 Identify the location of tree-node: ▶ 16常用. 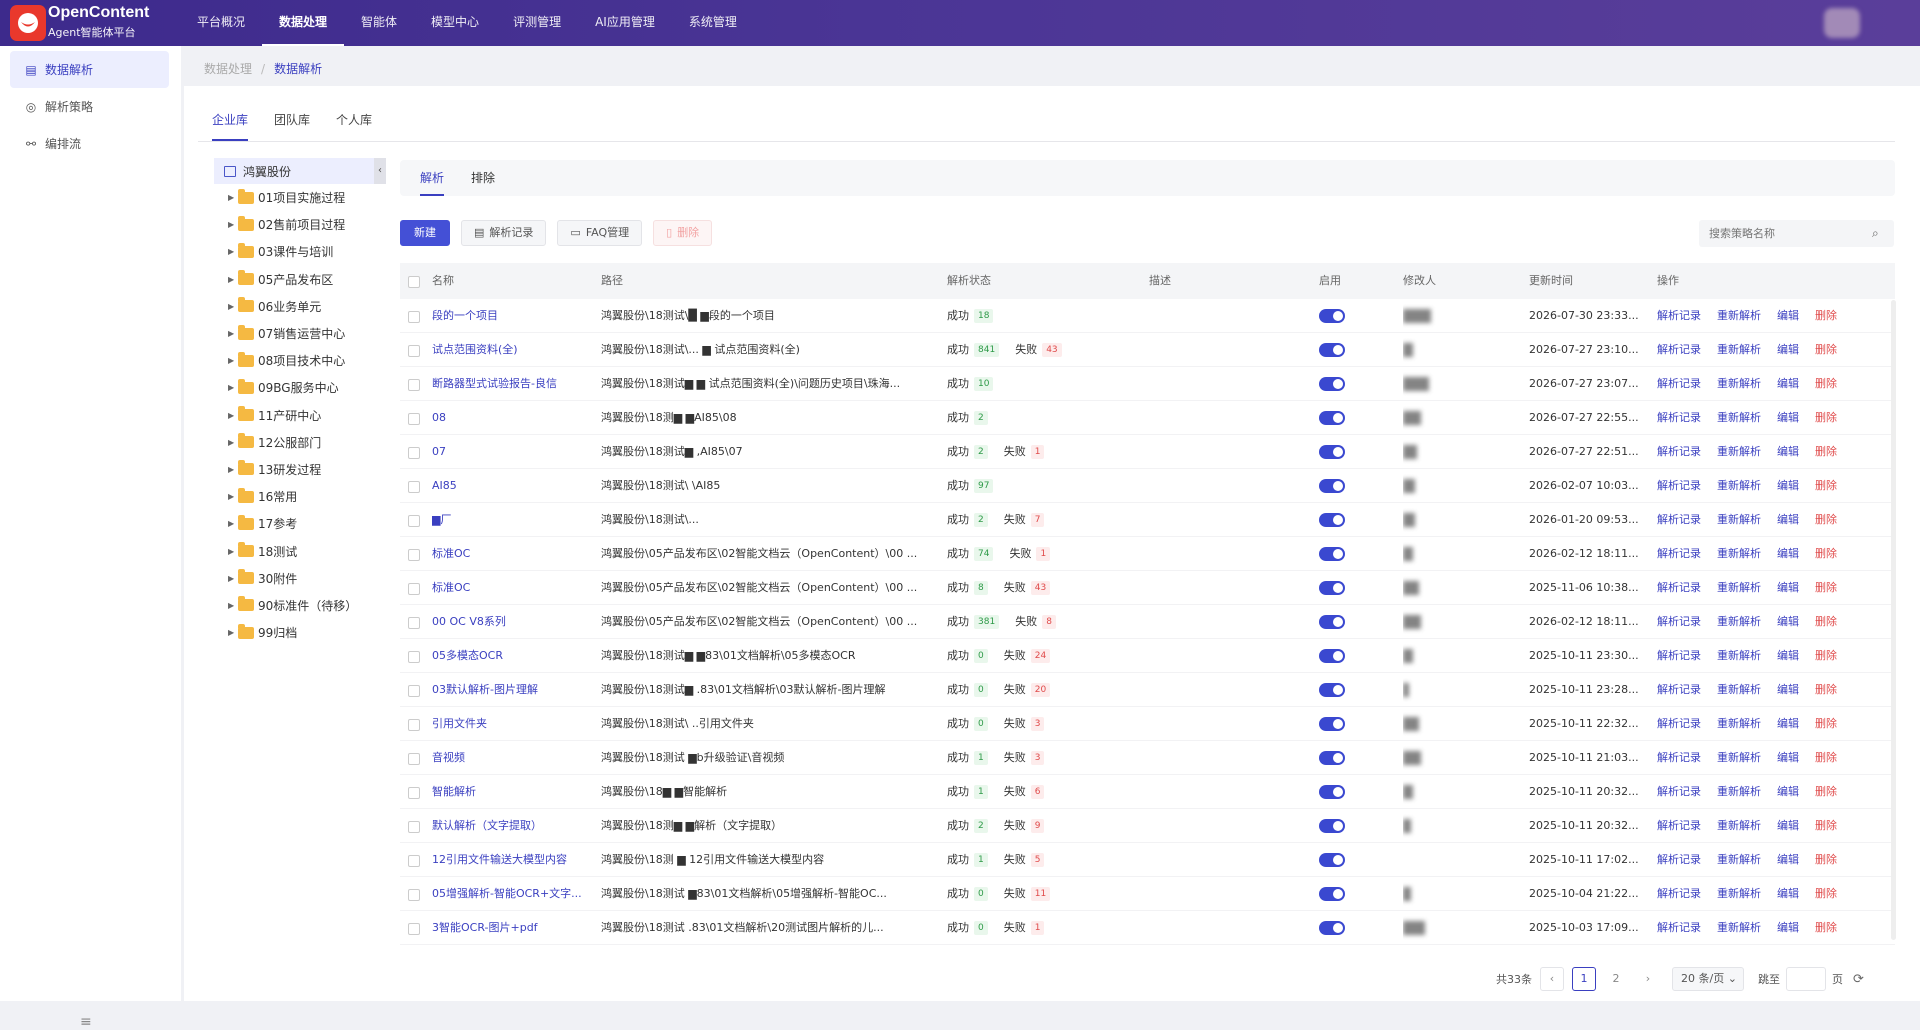
(299, 496).